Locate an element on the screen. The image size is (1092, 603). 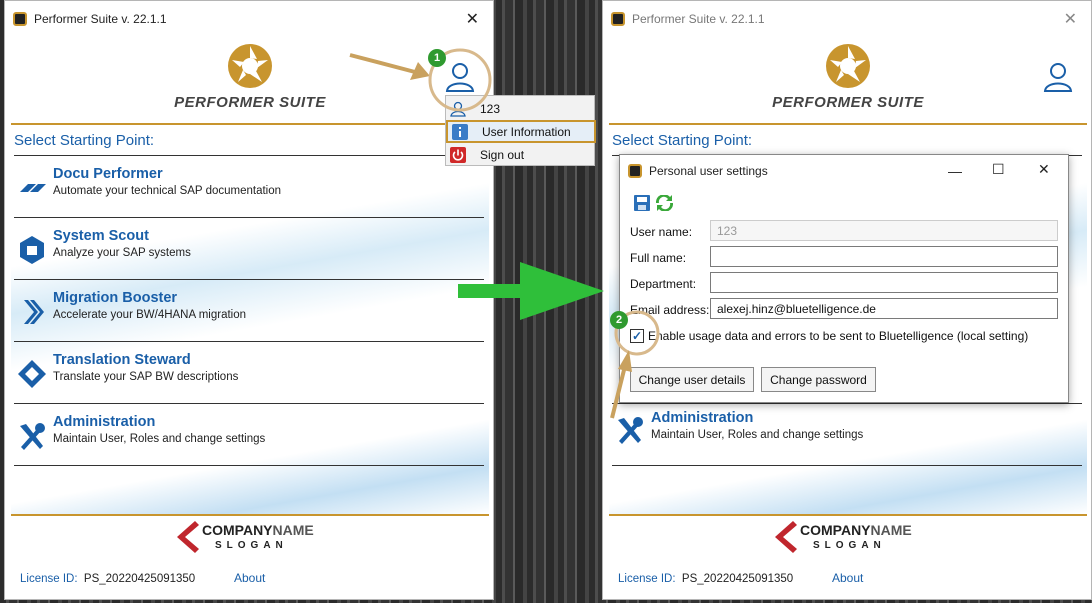
email-field: alexej.hinz@bluetelligence.de is located at coordinates (884, 308).